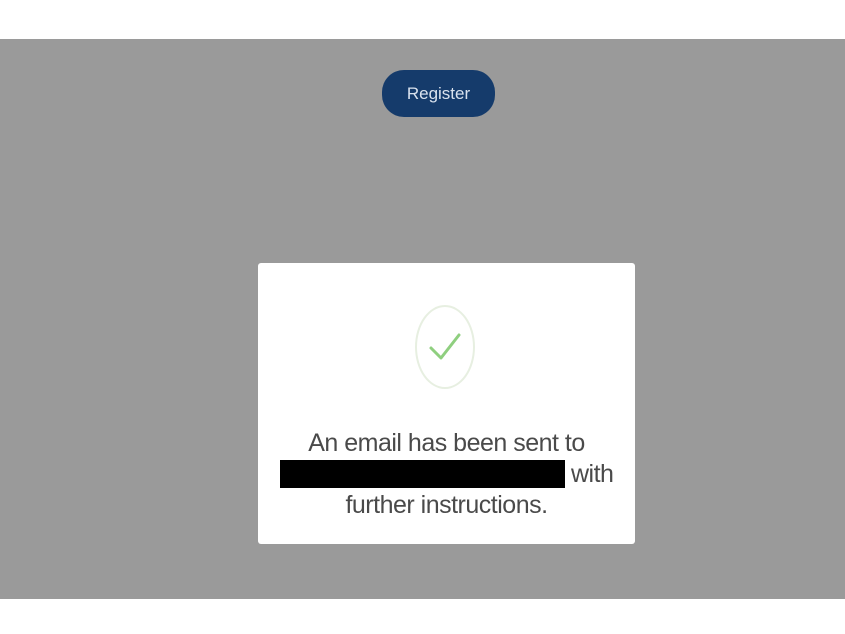  I want to click on checkmark-icon, so click(445, 346).